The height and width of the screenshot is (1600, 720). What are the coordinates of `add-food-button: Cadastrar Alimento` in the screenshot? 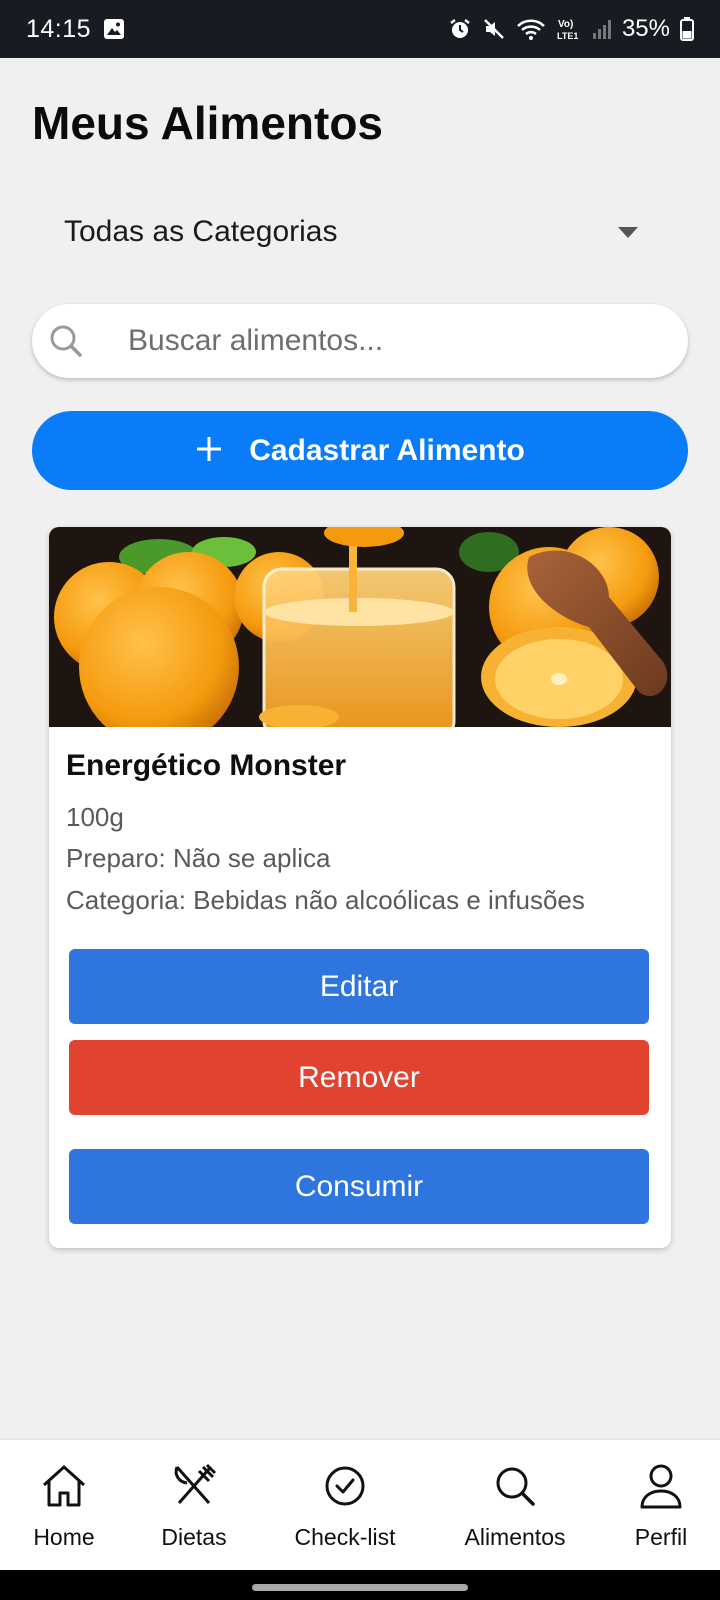 It's located at (360, 450).